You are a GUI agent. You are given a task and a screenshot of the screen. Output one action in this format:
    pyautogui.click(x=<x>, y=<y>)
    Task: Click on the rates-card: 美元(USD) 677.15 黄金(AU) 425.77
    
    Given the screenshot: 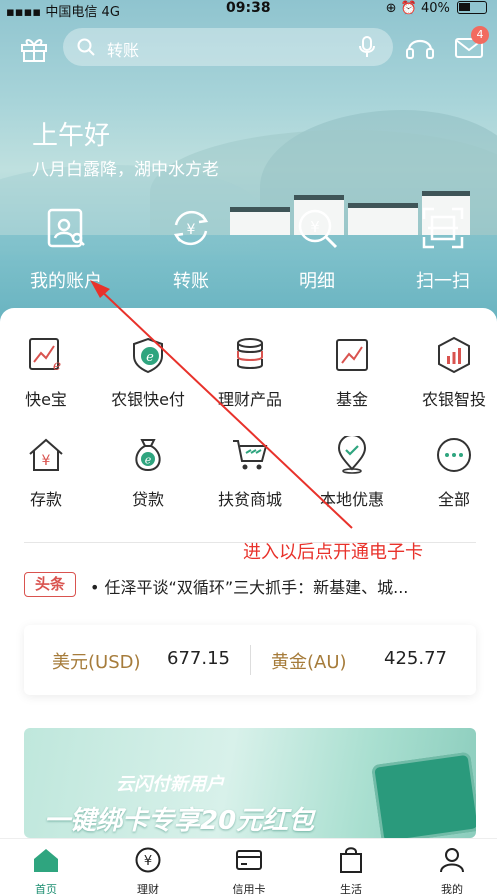 What is the action you would take?
    pyautogui.click(x=250, y=660)
    